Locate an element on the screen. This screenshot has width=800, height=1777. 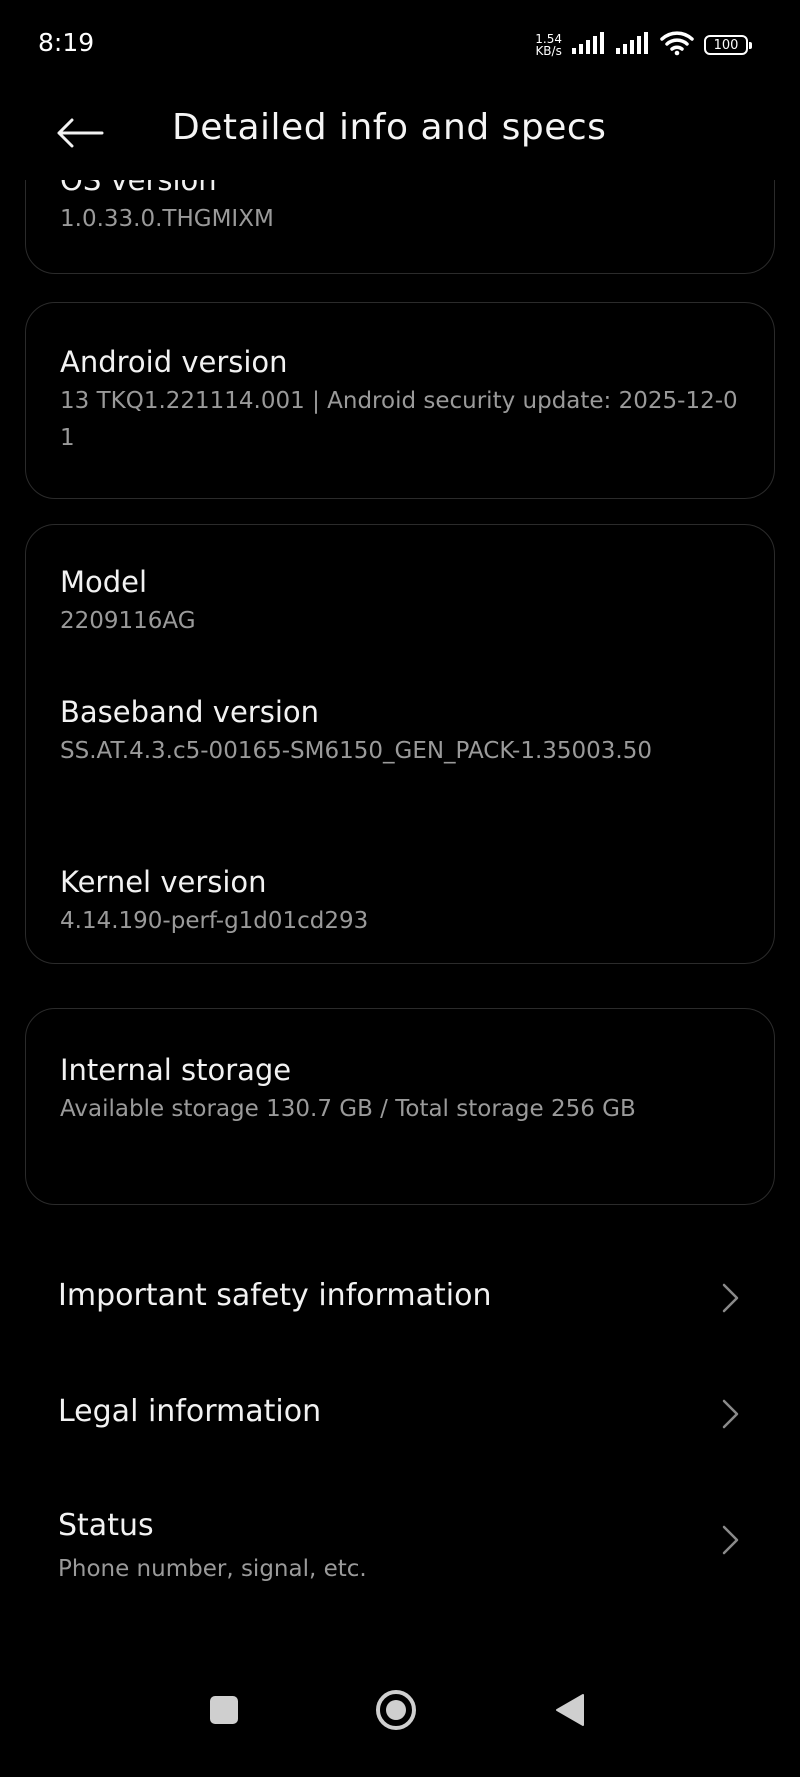
network-speed: 1.54 KB/s is located at coordinates (548, 45).